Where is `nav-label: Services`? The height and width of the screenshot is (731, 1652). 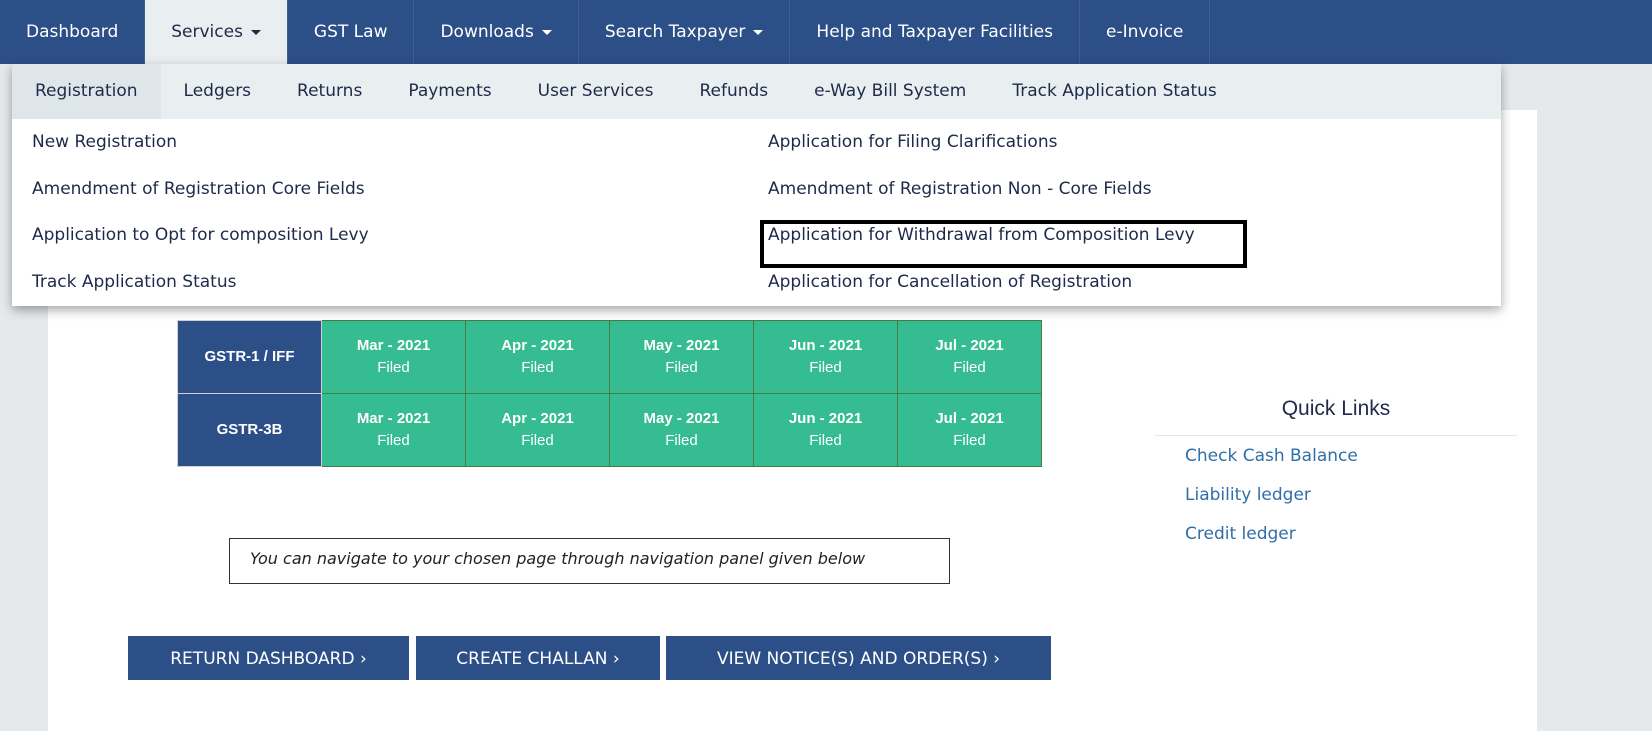 nav-label: Services is located at coordinates (207, 32).